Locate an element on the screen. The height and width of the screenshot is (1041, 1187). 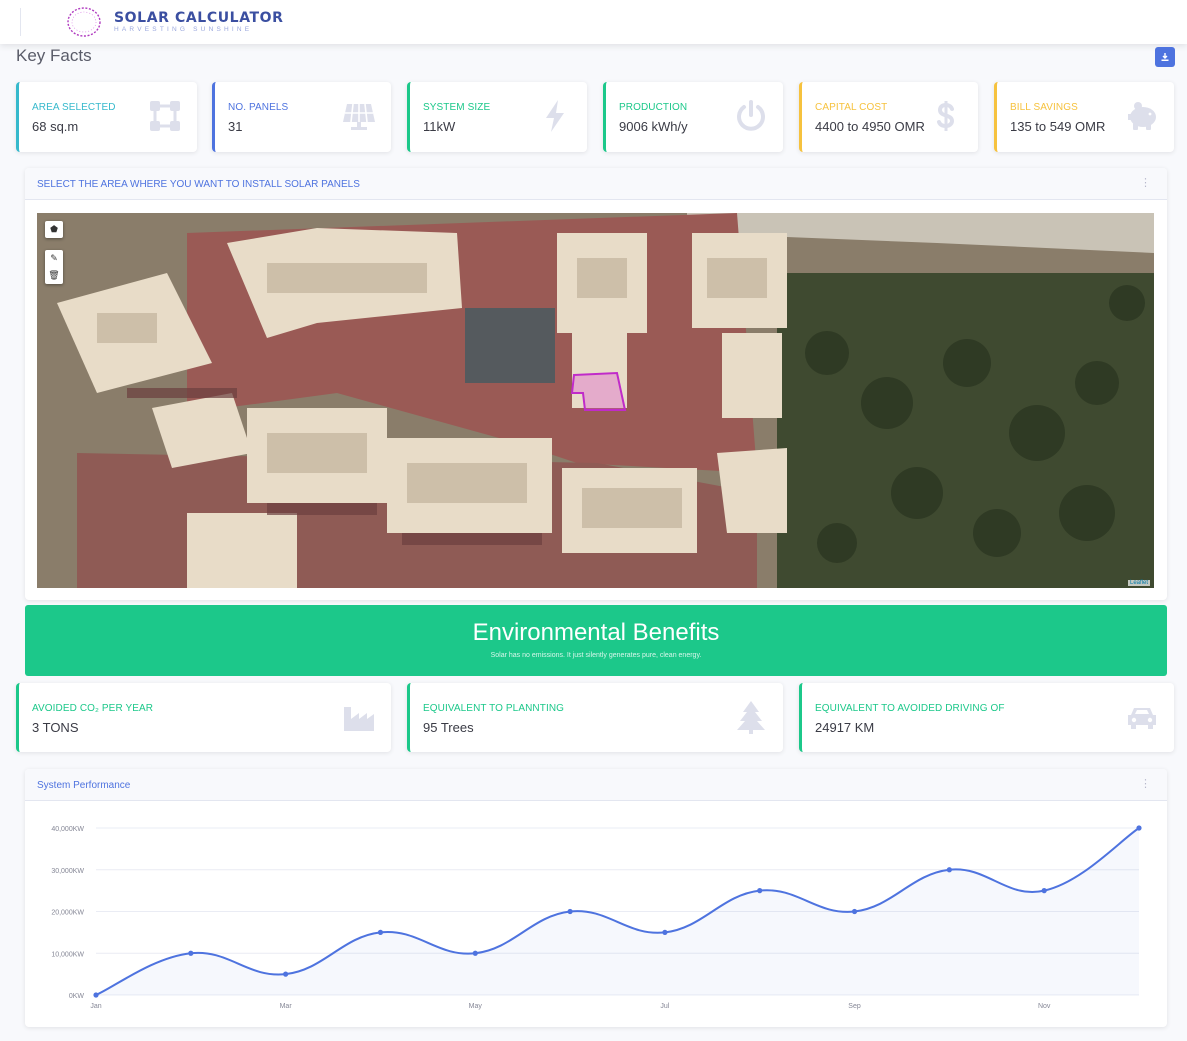
x-tick-label: Jan is located at coordinates (95, 1006).